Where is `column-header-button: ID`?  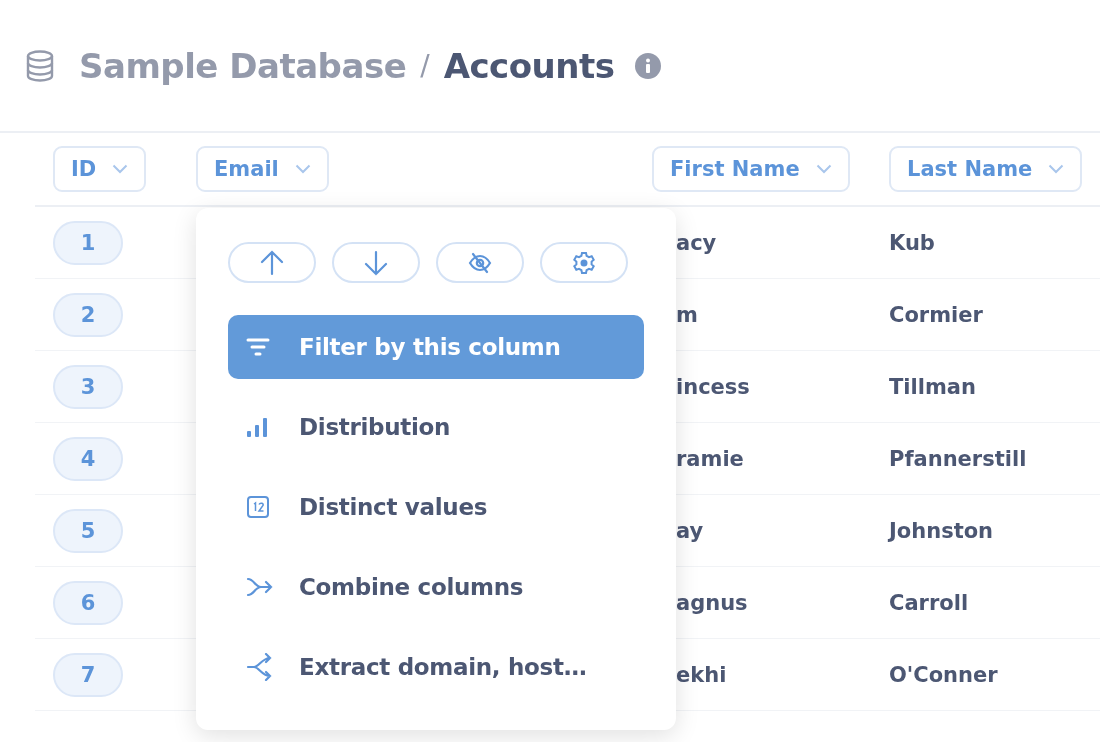
column-header-button: ID is located at coordinates (100, 169).